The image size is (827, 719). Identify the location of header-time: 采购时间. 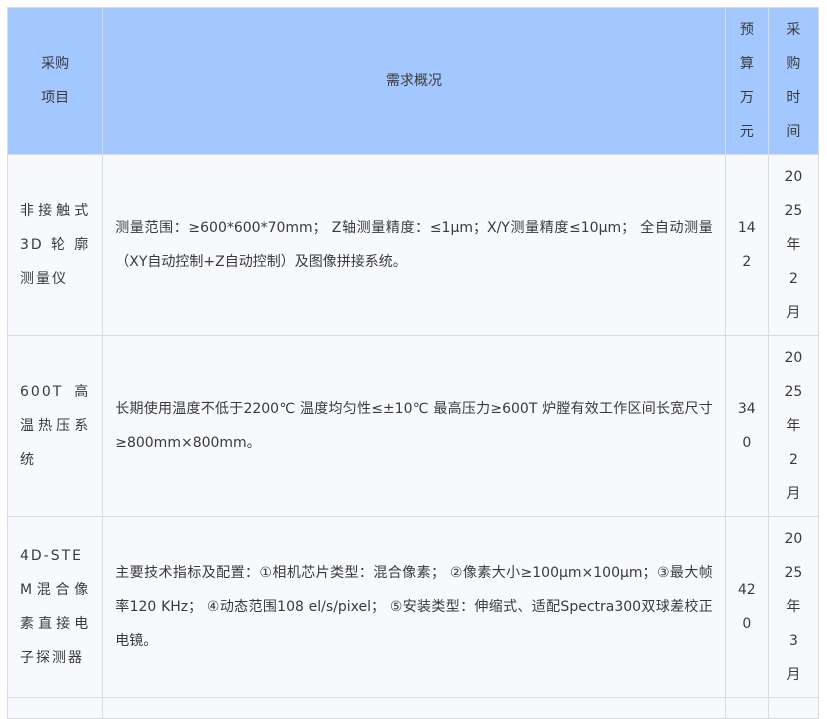
(793, 81).